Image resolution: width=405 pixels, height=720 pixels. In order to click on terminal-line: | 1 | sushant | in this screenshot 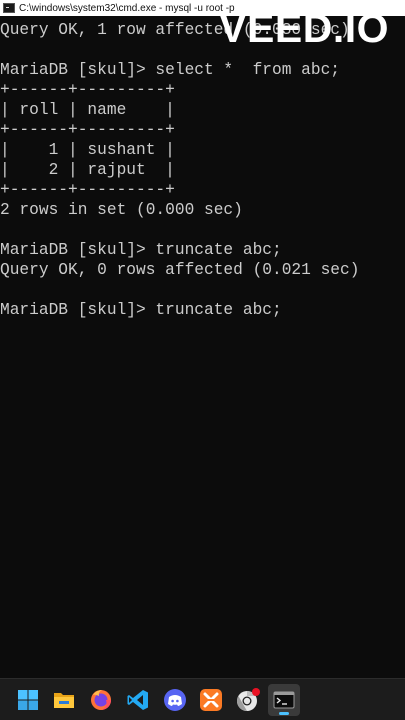, I will do `click(87, 150)`.